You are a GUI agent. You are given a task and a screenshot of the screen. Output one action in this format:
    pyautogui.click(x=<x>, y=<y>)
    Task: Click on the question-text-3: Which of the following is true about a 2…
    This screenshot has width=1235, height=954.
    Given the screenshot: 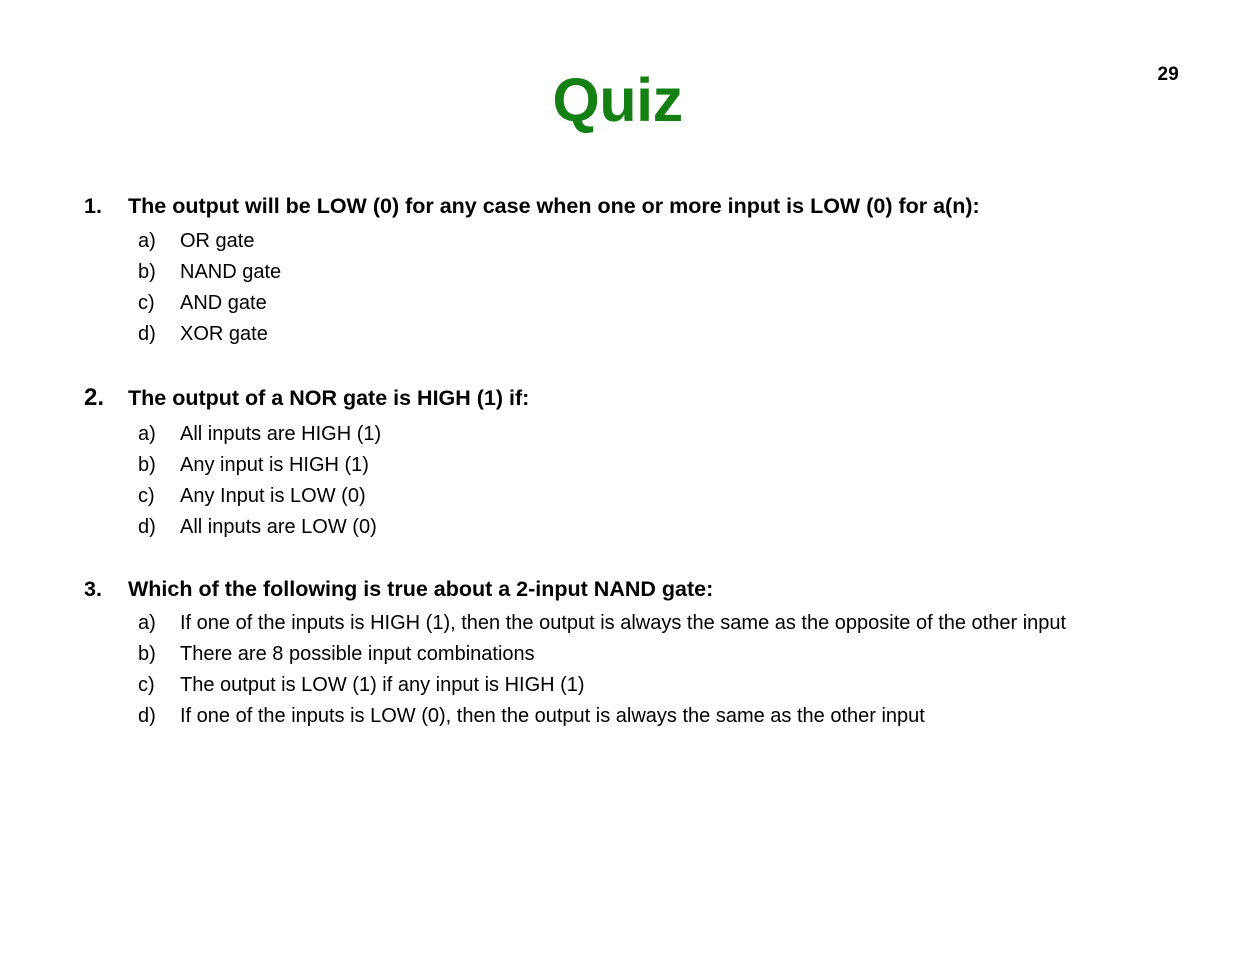 What is the action you would take?
    pyautogui.click(x=421, y=588)
    